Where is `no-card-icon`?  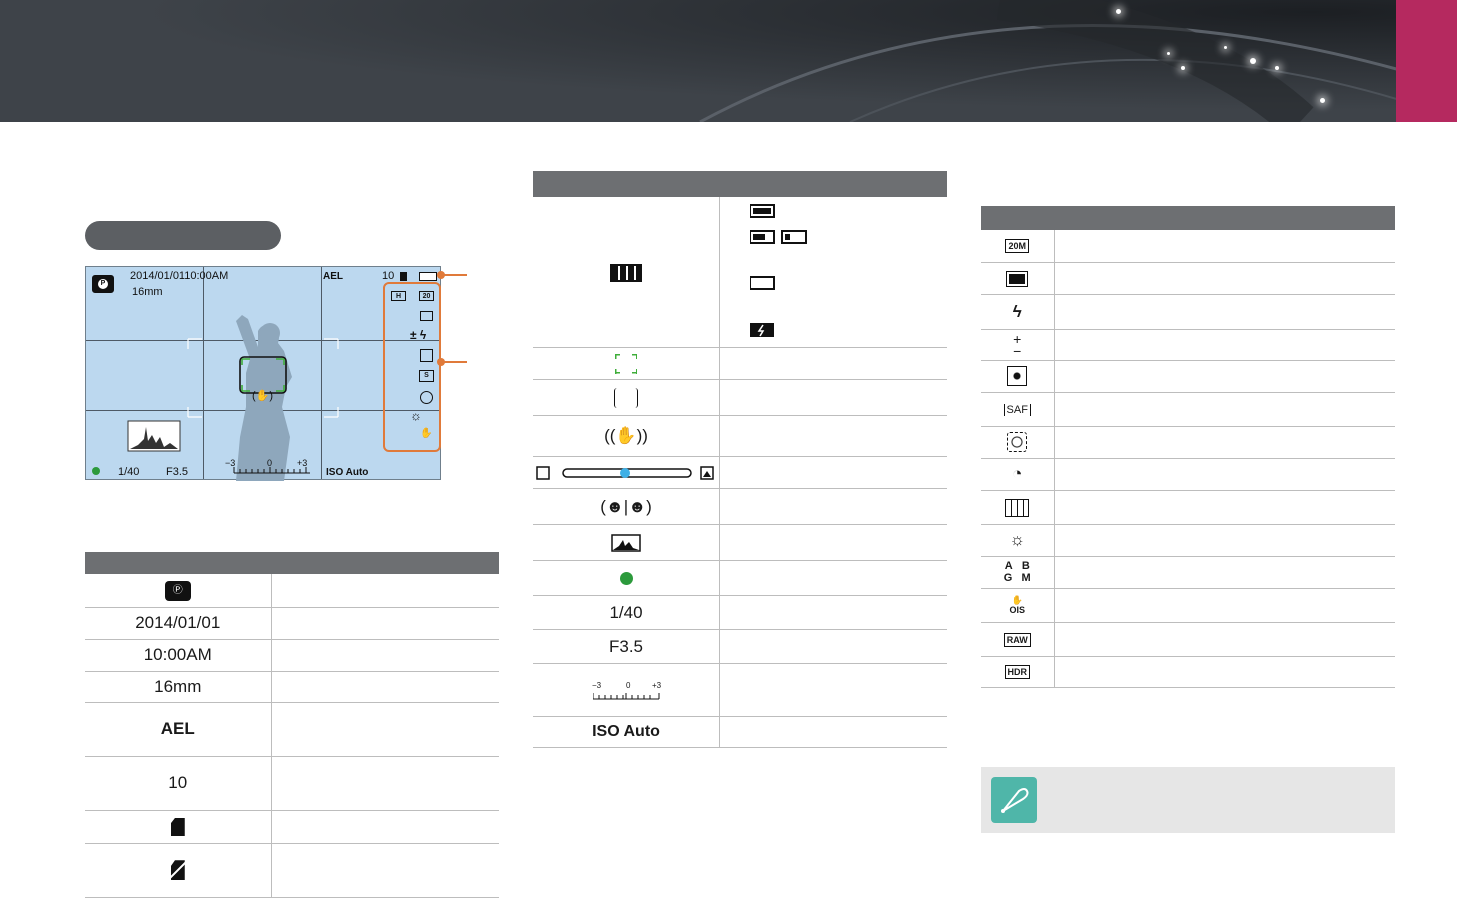
no-card-icon is located at coordinates (177, 870).